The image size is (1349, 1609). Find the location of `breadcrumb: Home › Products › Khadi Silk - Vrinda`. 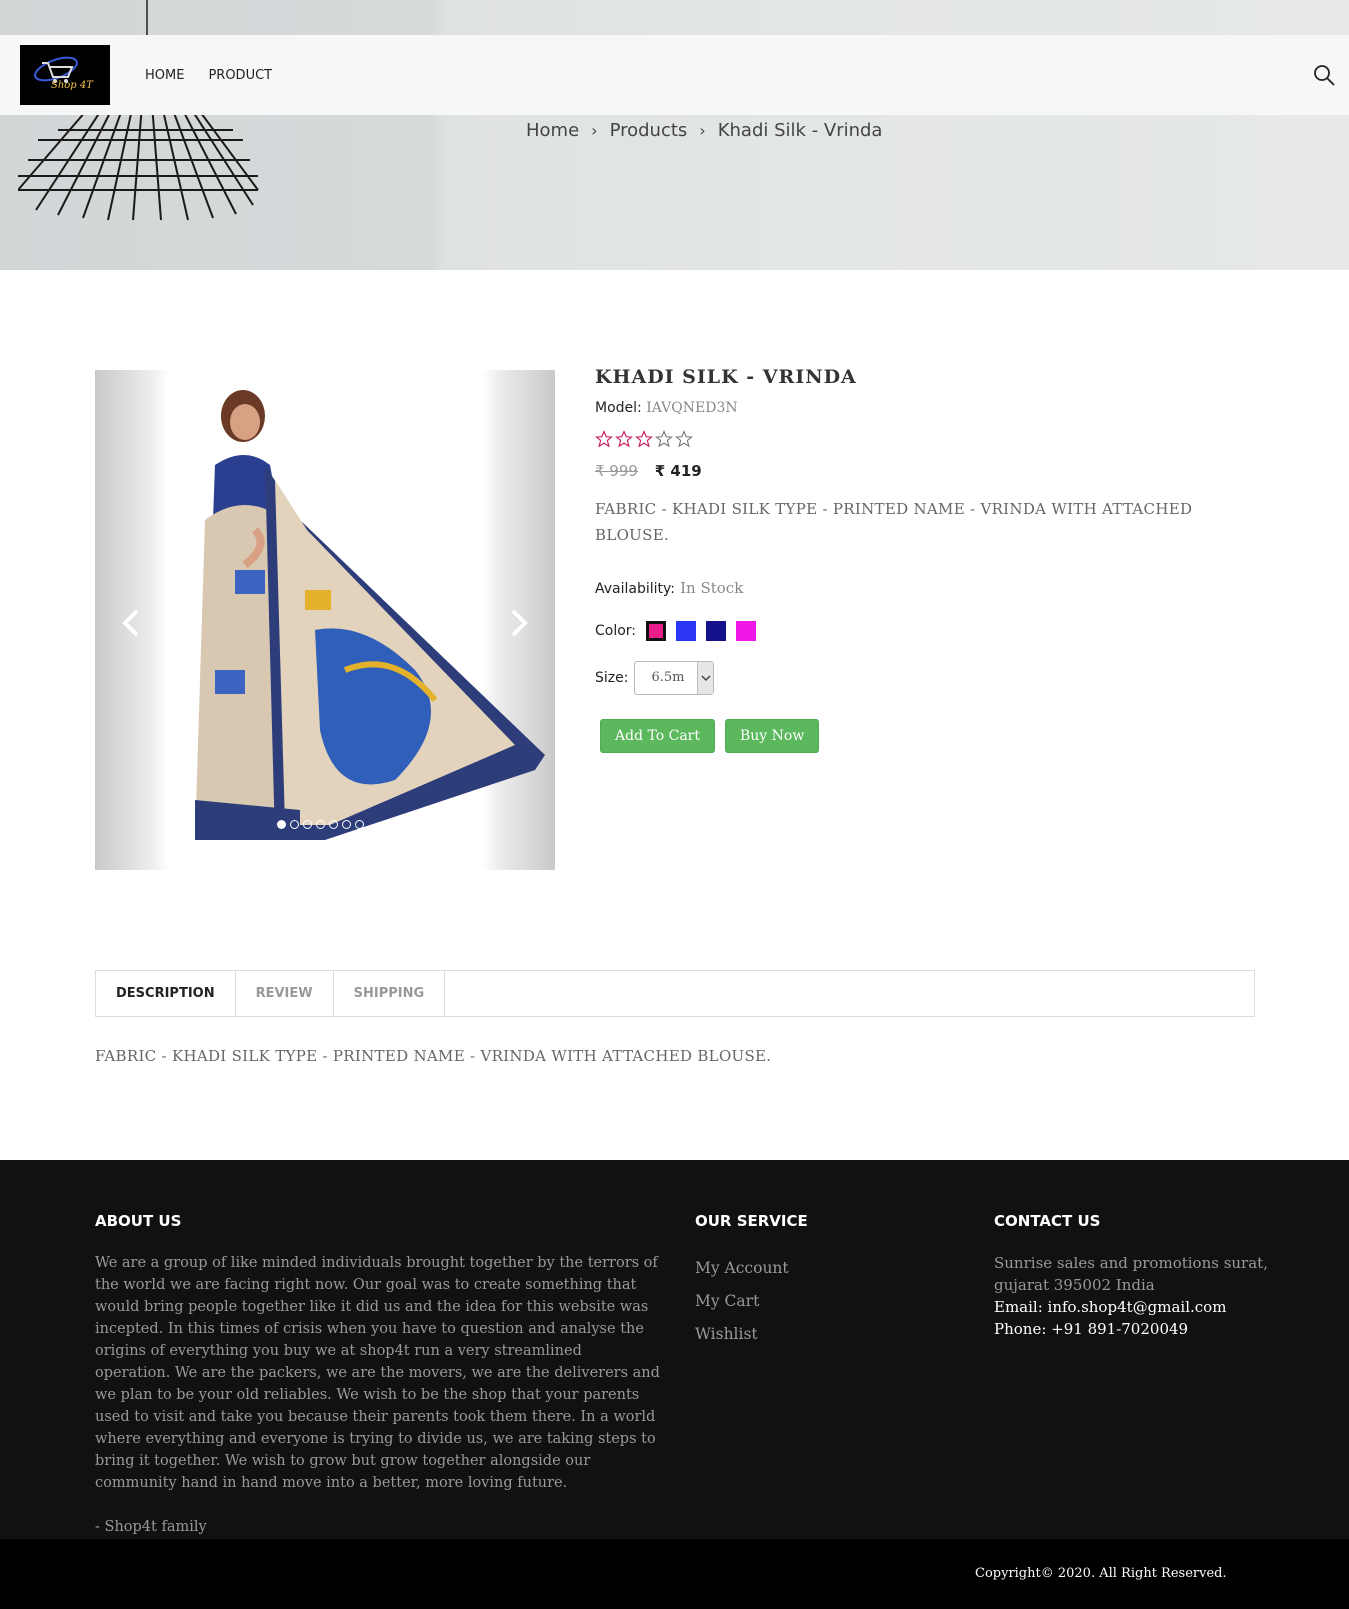

breadcrumb: Home › Products › Khadi Silk - Vrinda is located at coordinates (704, 130).